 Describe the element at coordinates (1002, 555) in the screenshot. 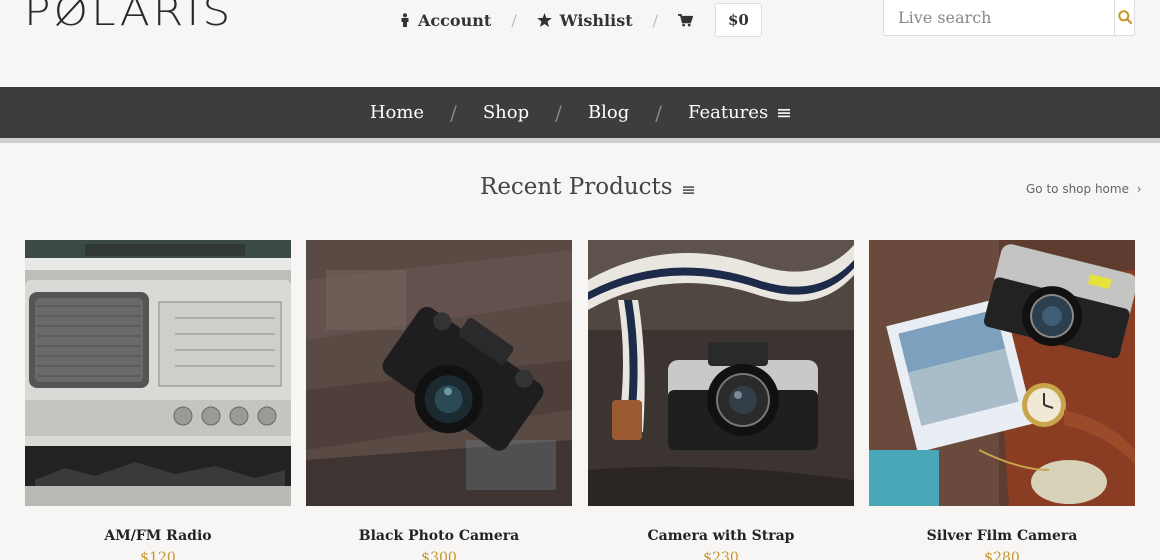

I see `product-price: $280` at that location.